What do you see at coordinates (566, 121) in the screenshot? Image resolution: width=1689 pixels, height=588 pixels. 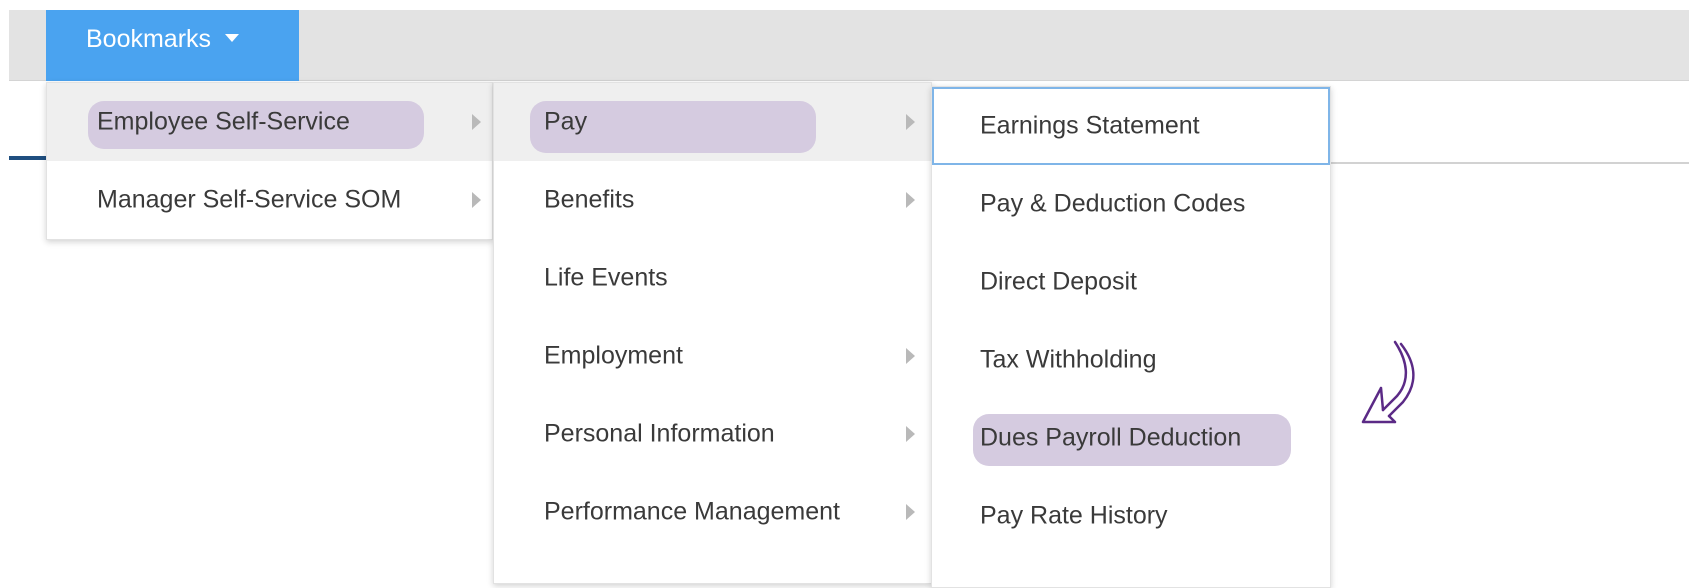 I see `menu-item-label: Pay` at bounding box center [566, 121].